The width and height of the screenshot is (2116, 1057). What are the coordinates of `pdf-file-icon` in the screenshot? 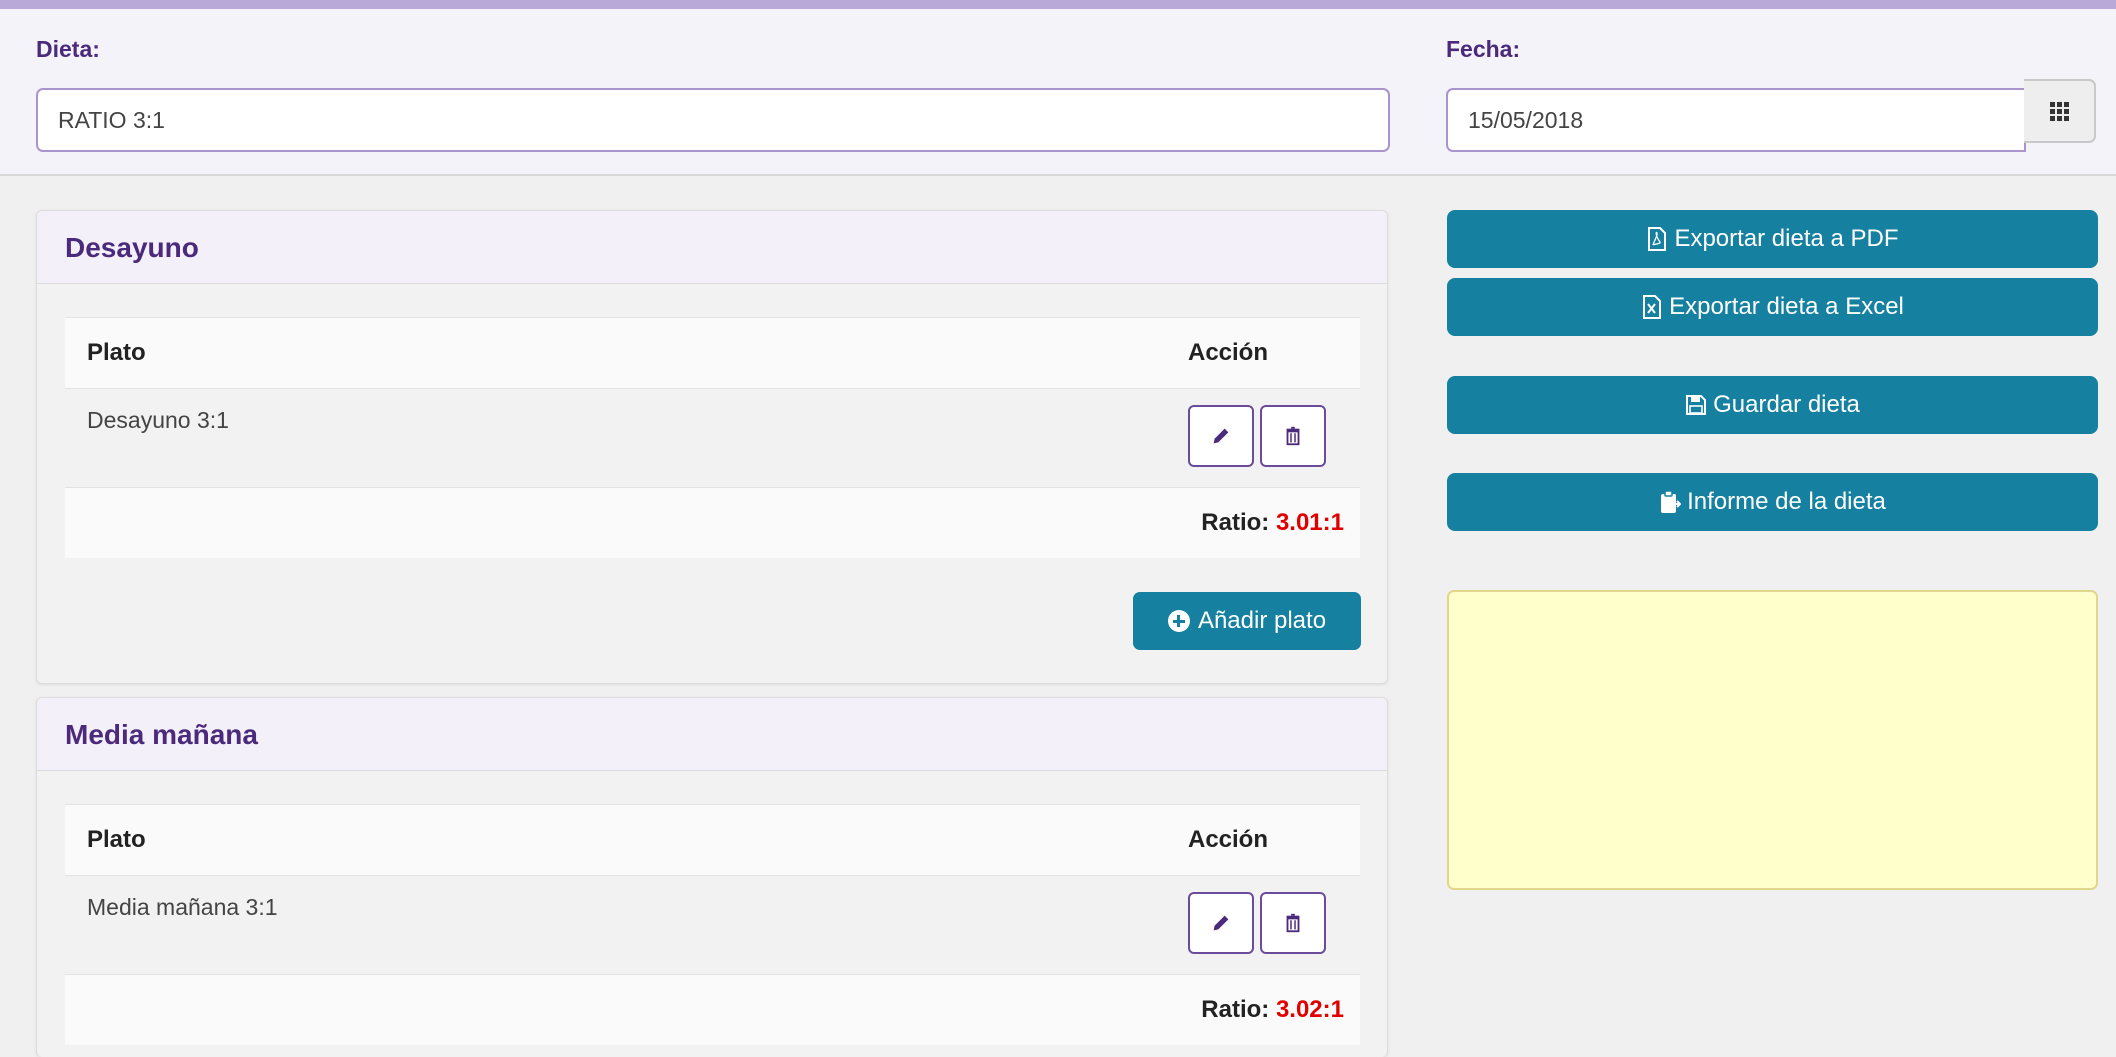 It's located at (1657, 239).